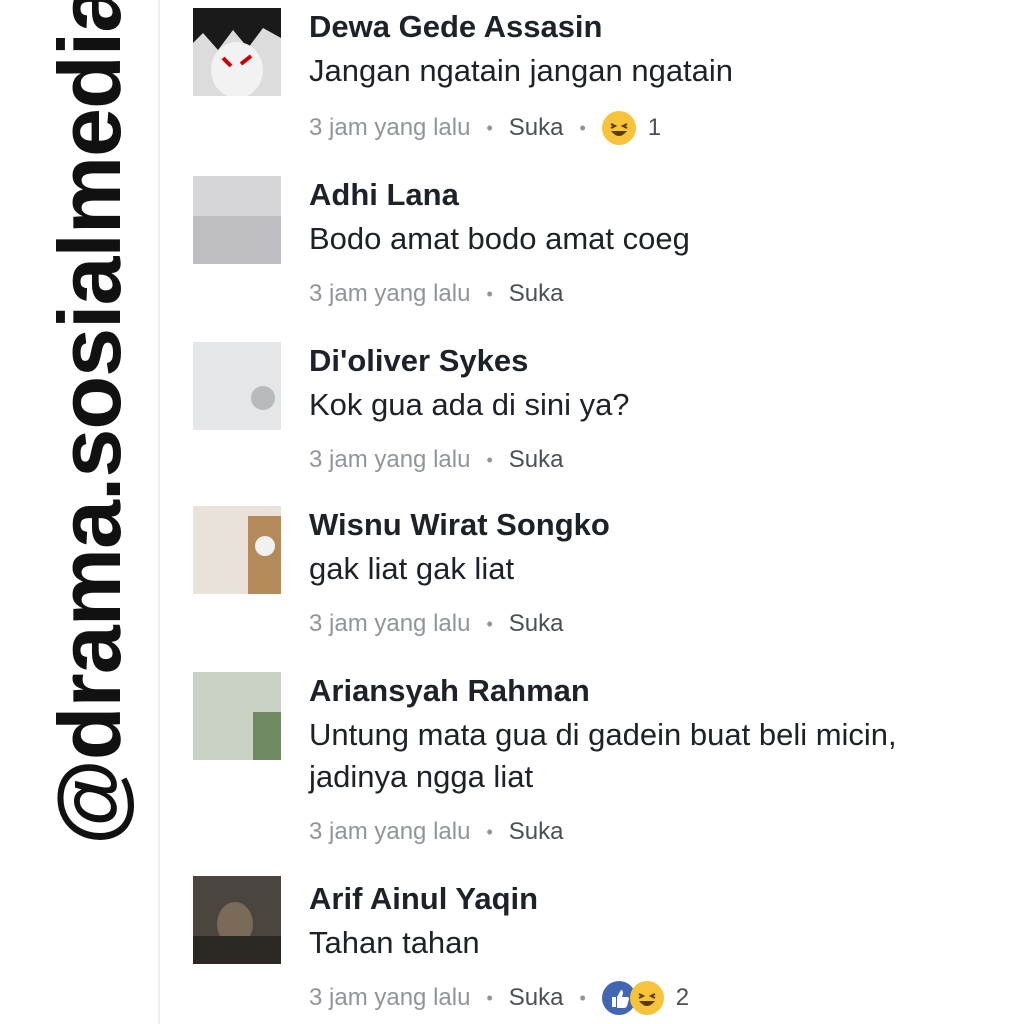 The height and width of the screenshot is (1024, 1024). What do you see at coordinates (459, 525) in the screenshot?
I see `comment-author: Wisnu Wirat Songko` at bounding box center [459, 525].